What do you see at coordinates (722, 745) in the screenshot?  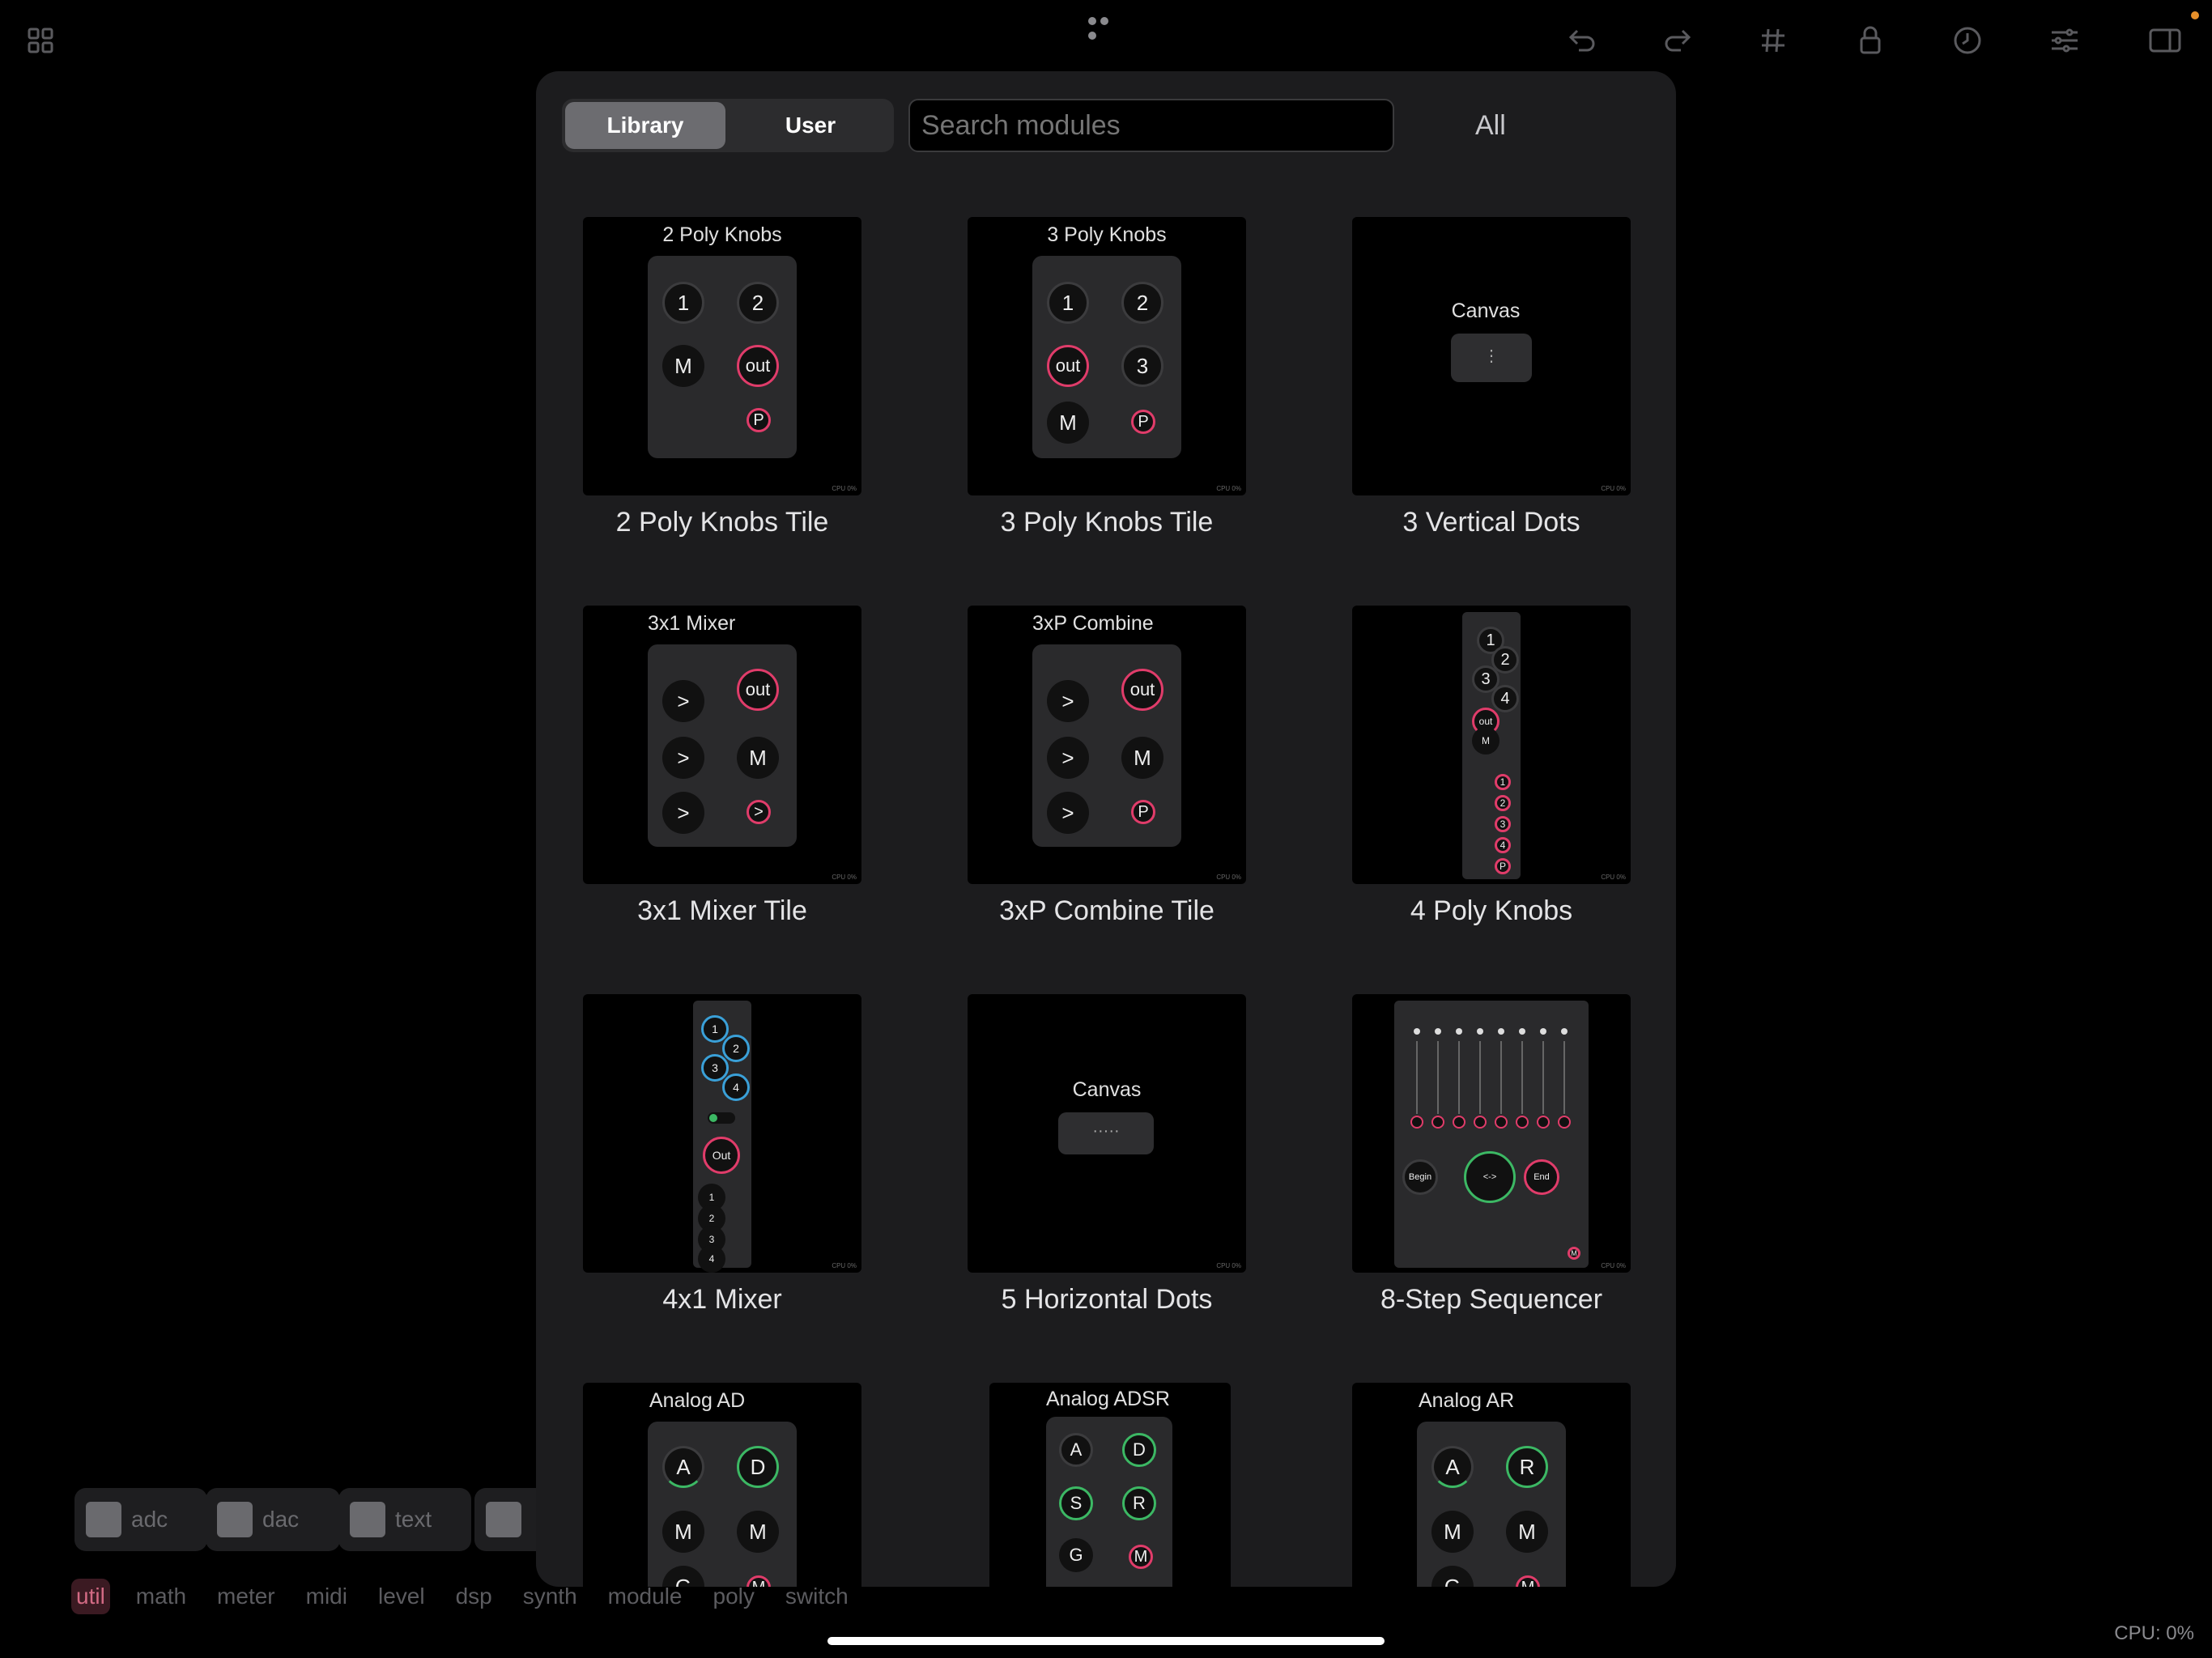 I see `module-tile-3x1-mixer: 3x1 Mixer > out > M > > CPU 0%` at bounding box center [722, 745].